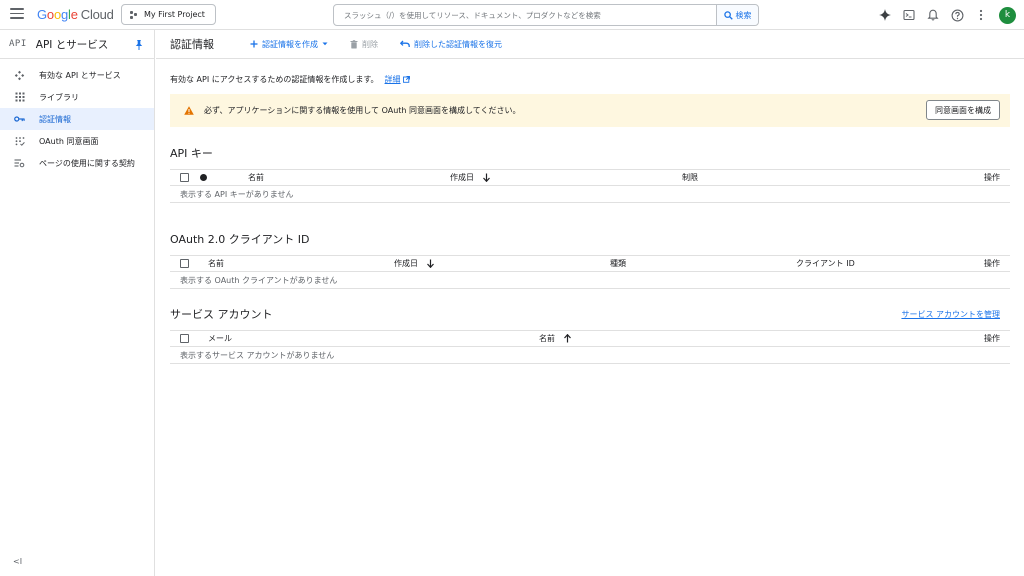 Image resolution: width=1024 pixels, height=576 pixels. Describe the element at coordinates (978, 263) in the screenshot. I see `column-actions: 操作` at that location.